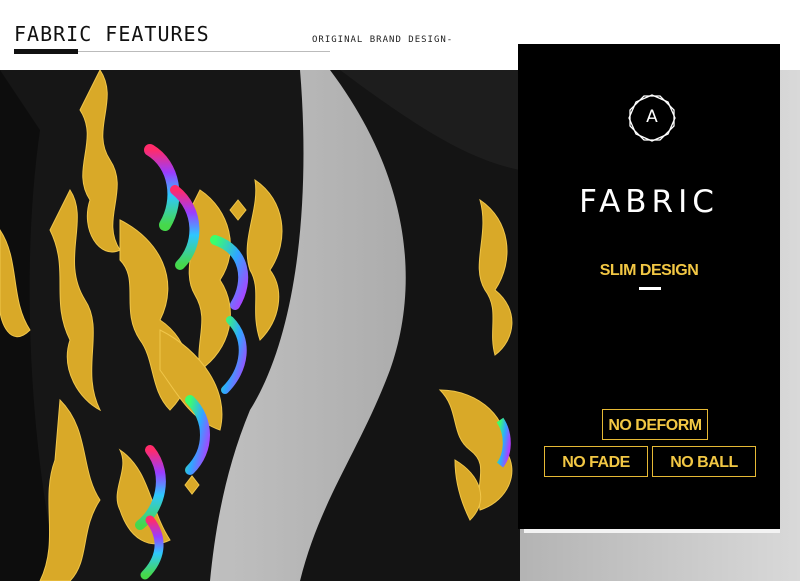 The width and height of the screenshot is (800, 581). I want to click on feature-tag-no-ball: NO BALL, so click(704, 461).